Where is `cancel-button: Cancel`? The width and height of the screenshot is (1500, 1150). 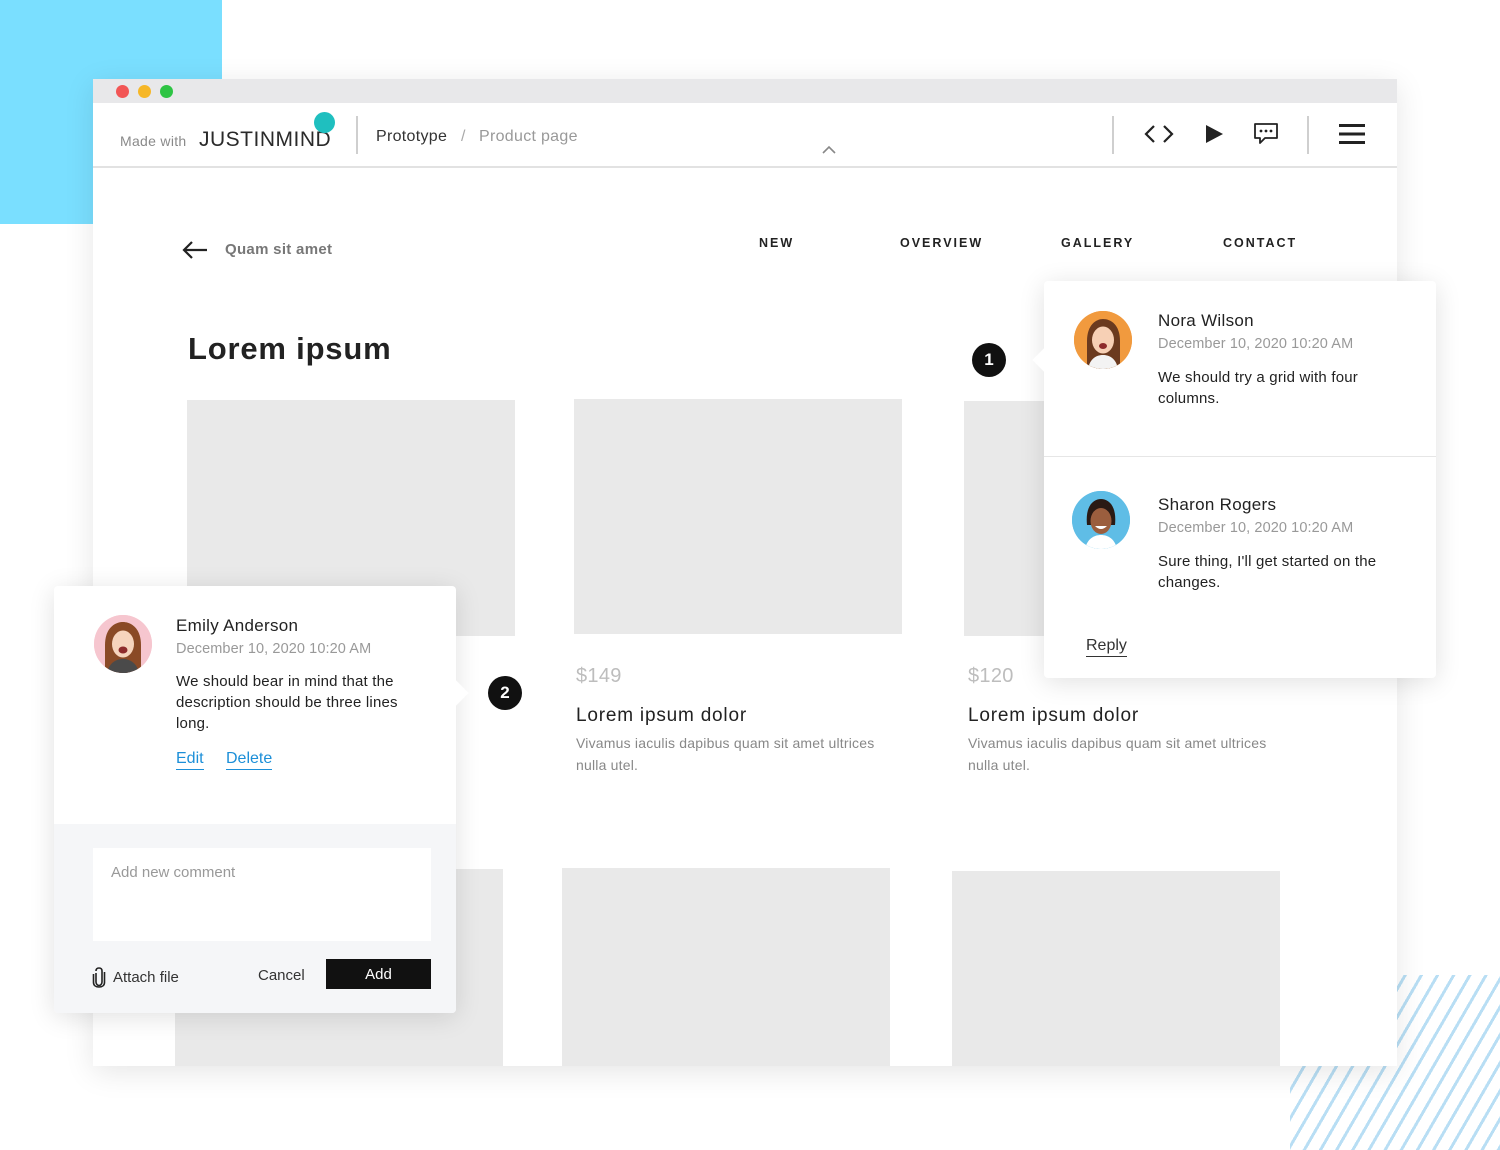
cancel-button: Cancel is located at coordinates (281, 975).